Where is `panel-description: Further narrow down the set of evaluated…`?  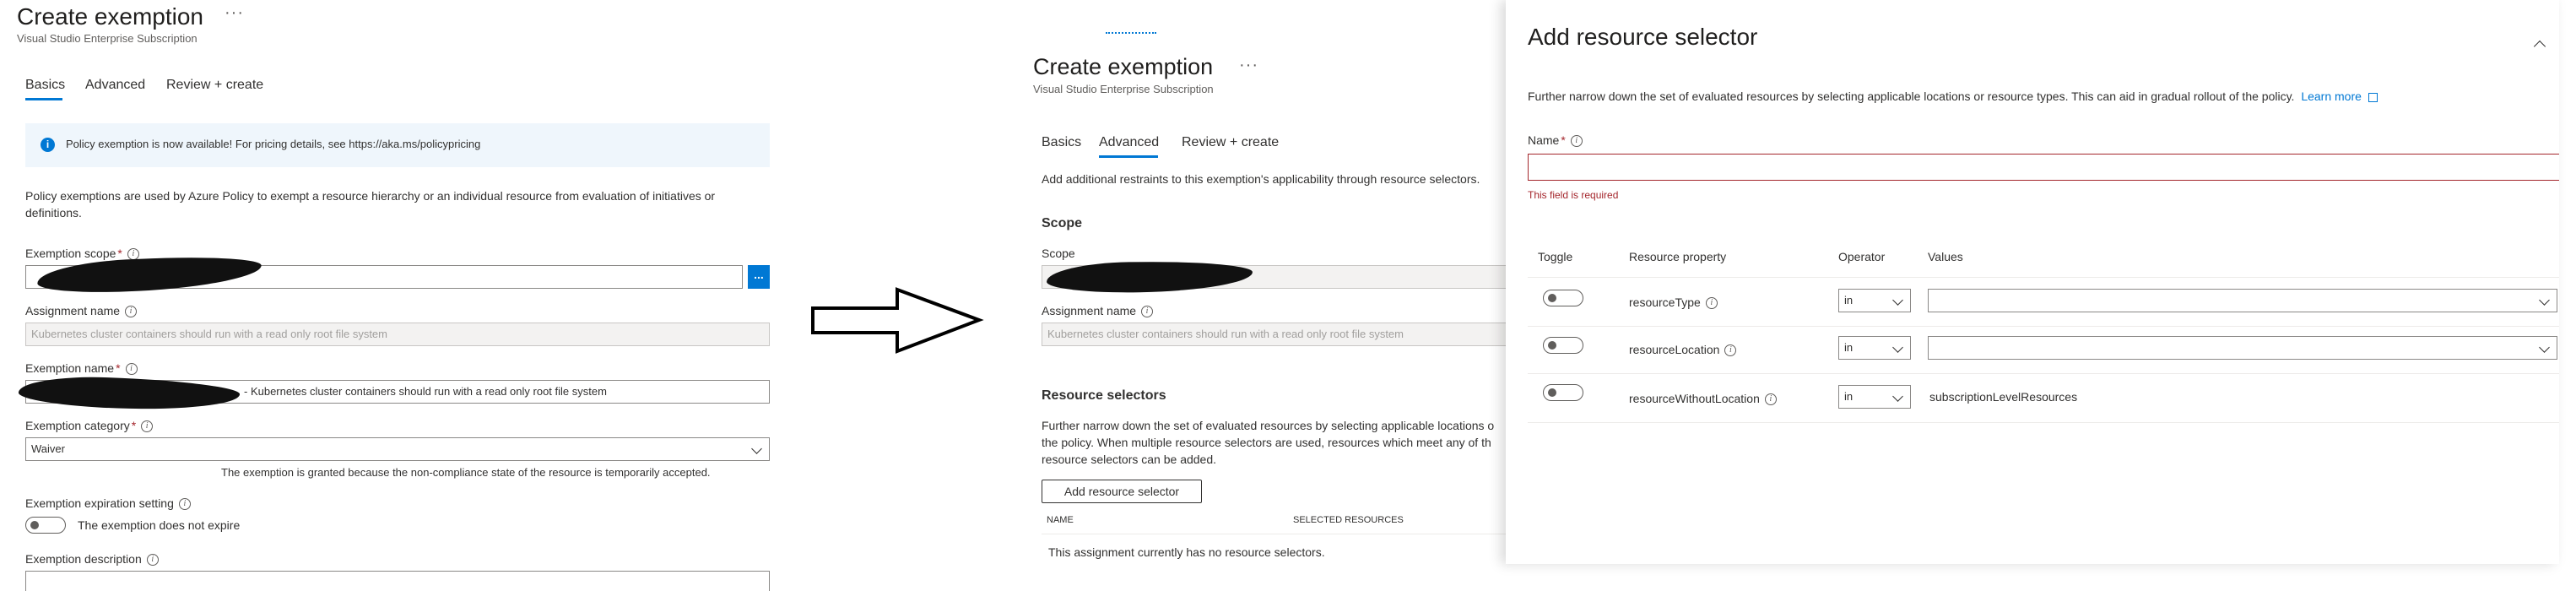 panel-description: Further narrow down the set of evaluated… is located at coordinates (1953, 96).